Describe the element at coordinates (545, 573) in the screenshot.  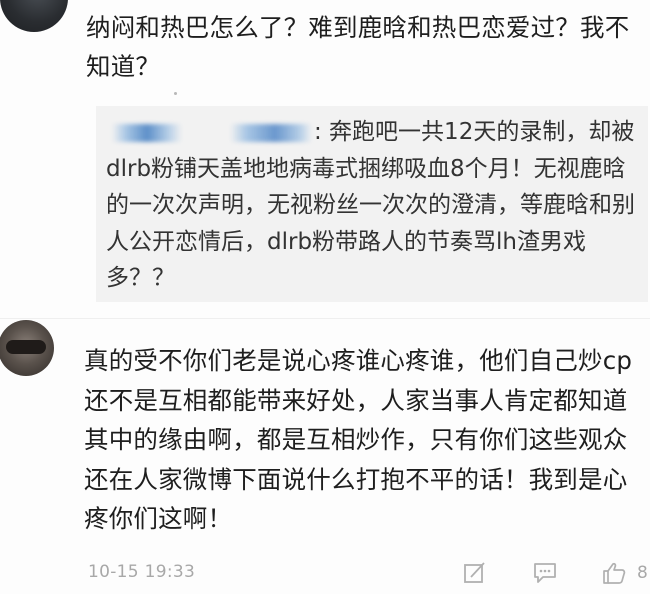
I see `comment-bubble-icon` at that location.